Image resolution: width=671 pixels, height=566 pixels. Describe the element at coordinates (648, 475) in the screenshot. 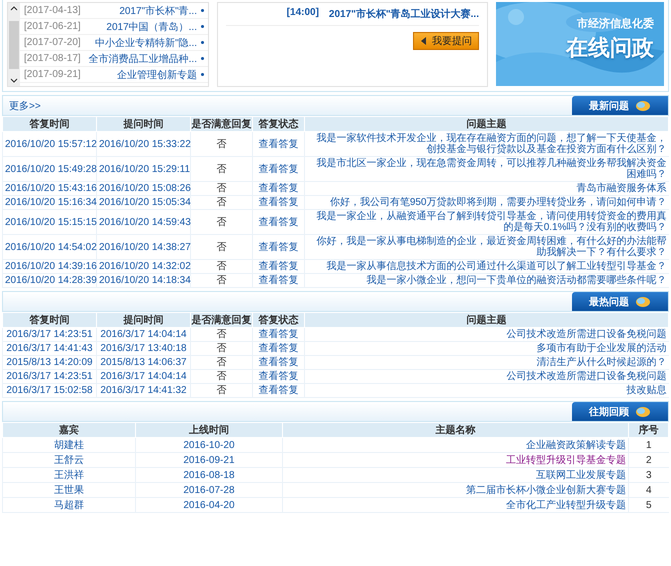

I see `table-cell: 3` at that location.